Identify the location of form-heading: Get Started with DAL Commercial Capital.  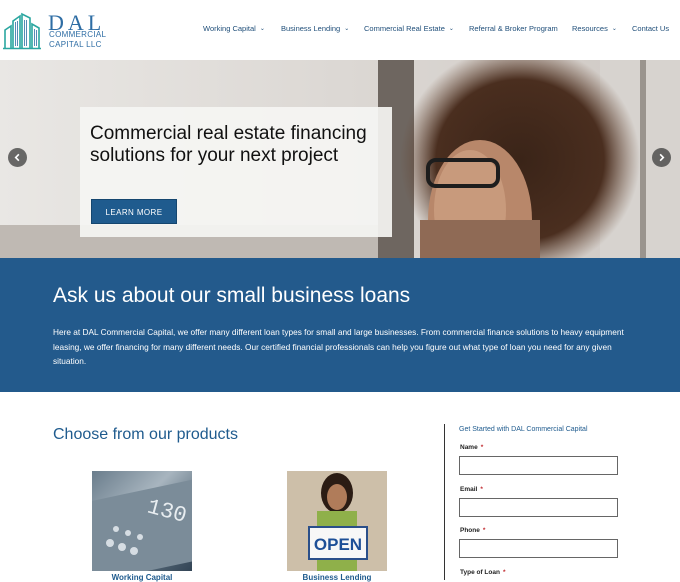
(523, 429).